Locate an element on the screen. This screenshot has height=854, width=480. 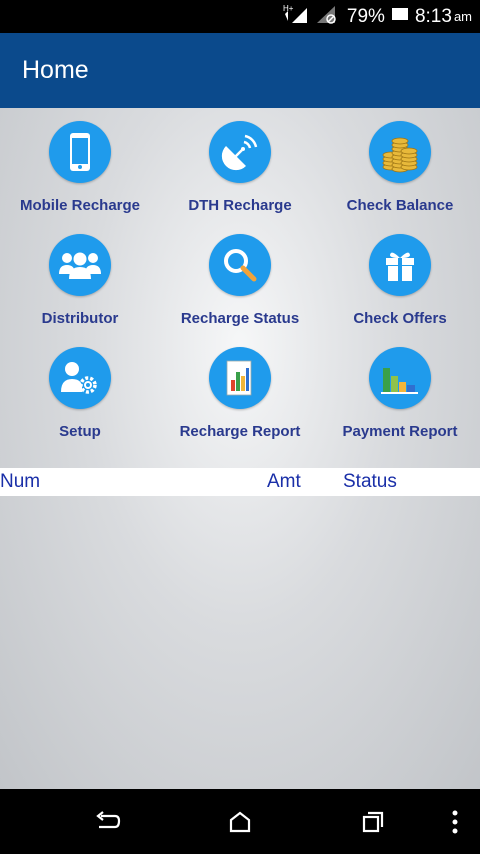
magnifier-icon is located at coordinates (240, 265).